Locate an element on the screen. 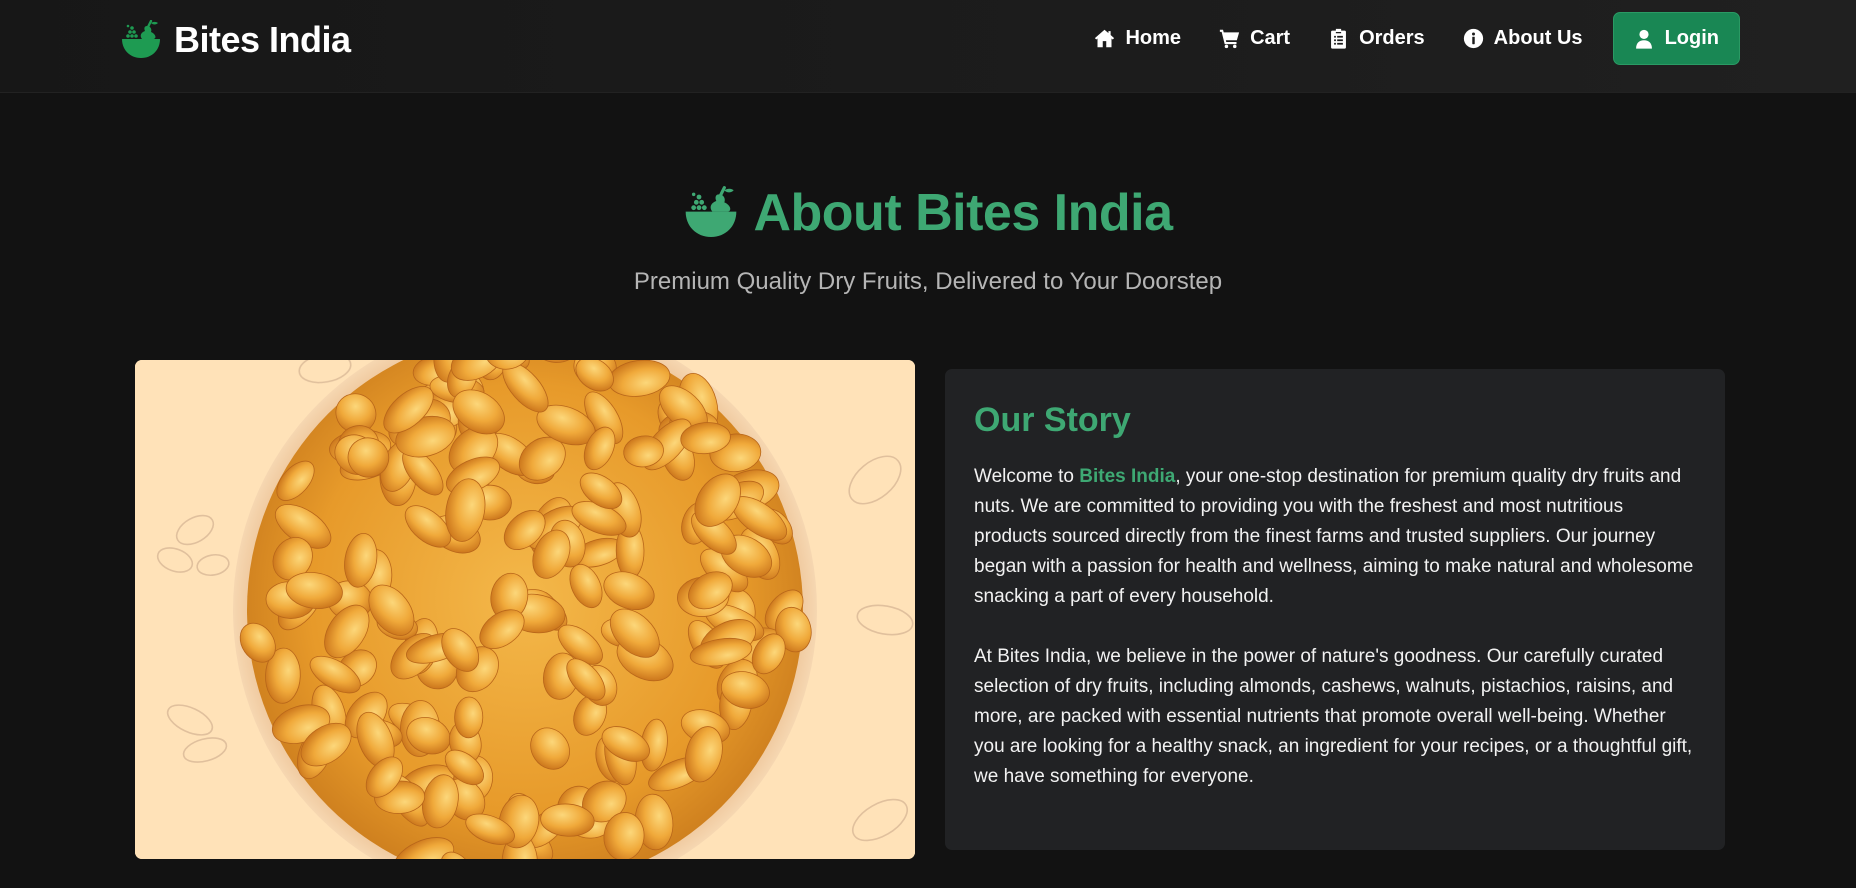 This screenshot has height=888, width=1856. cart-icon is located at coordinates (1229, 39).